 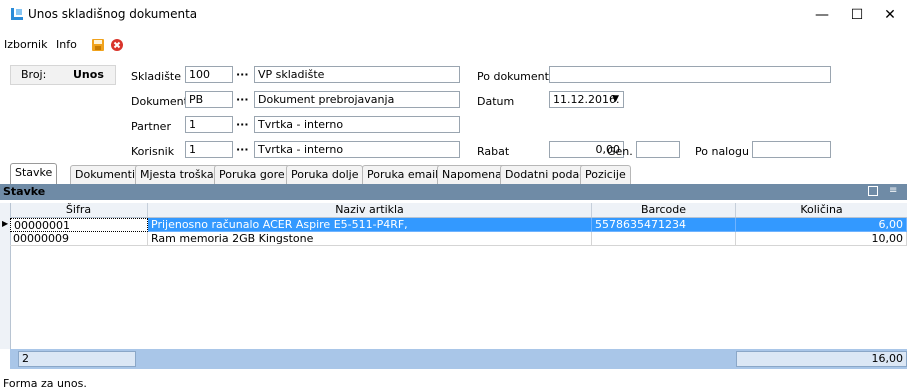 I want to click on window-title: Unos skladišnog dokumenta, so click(x=113, y=14).